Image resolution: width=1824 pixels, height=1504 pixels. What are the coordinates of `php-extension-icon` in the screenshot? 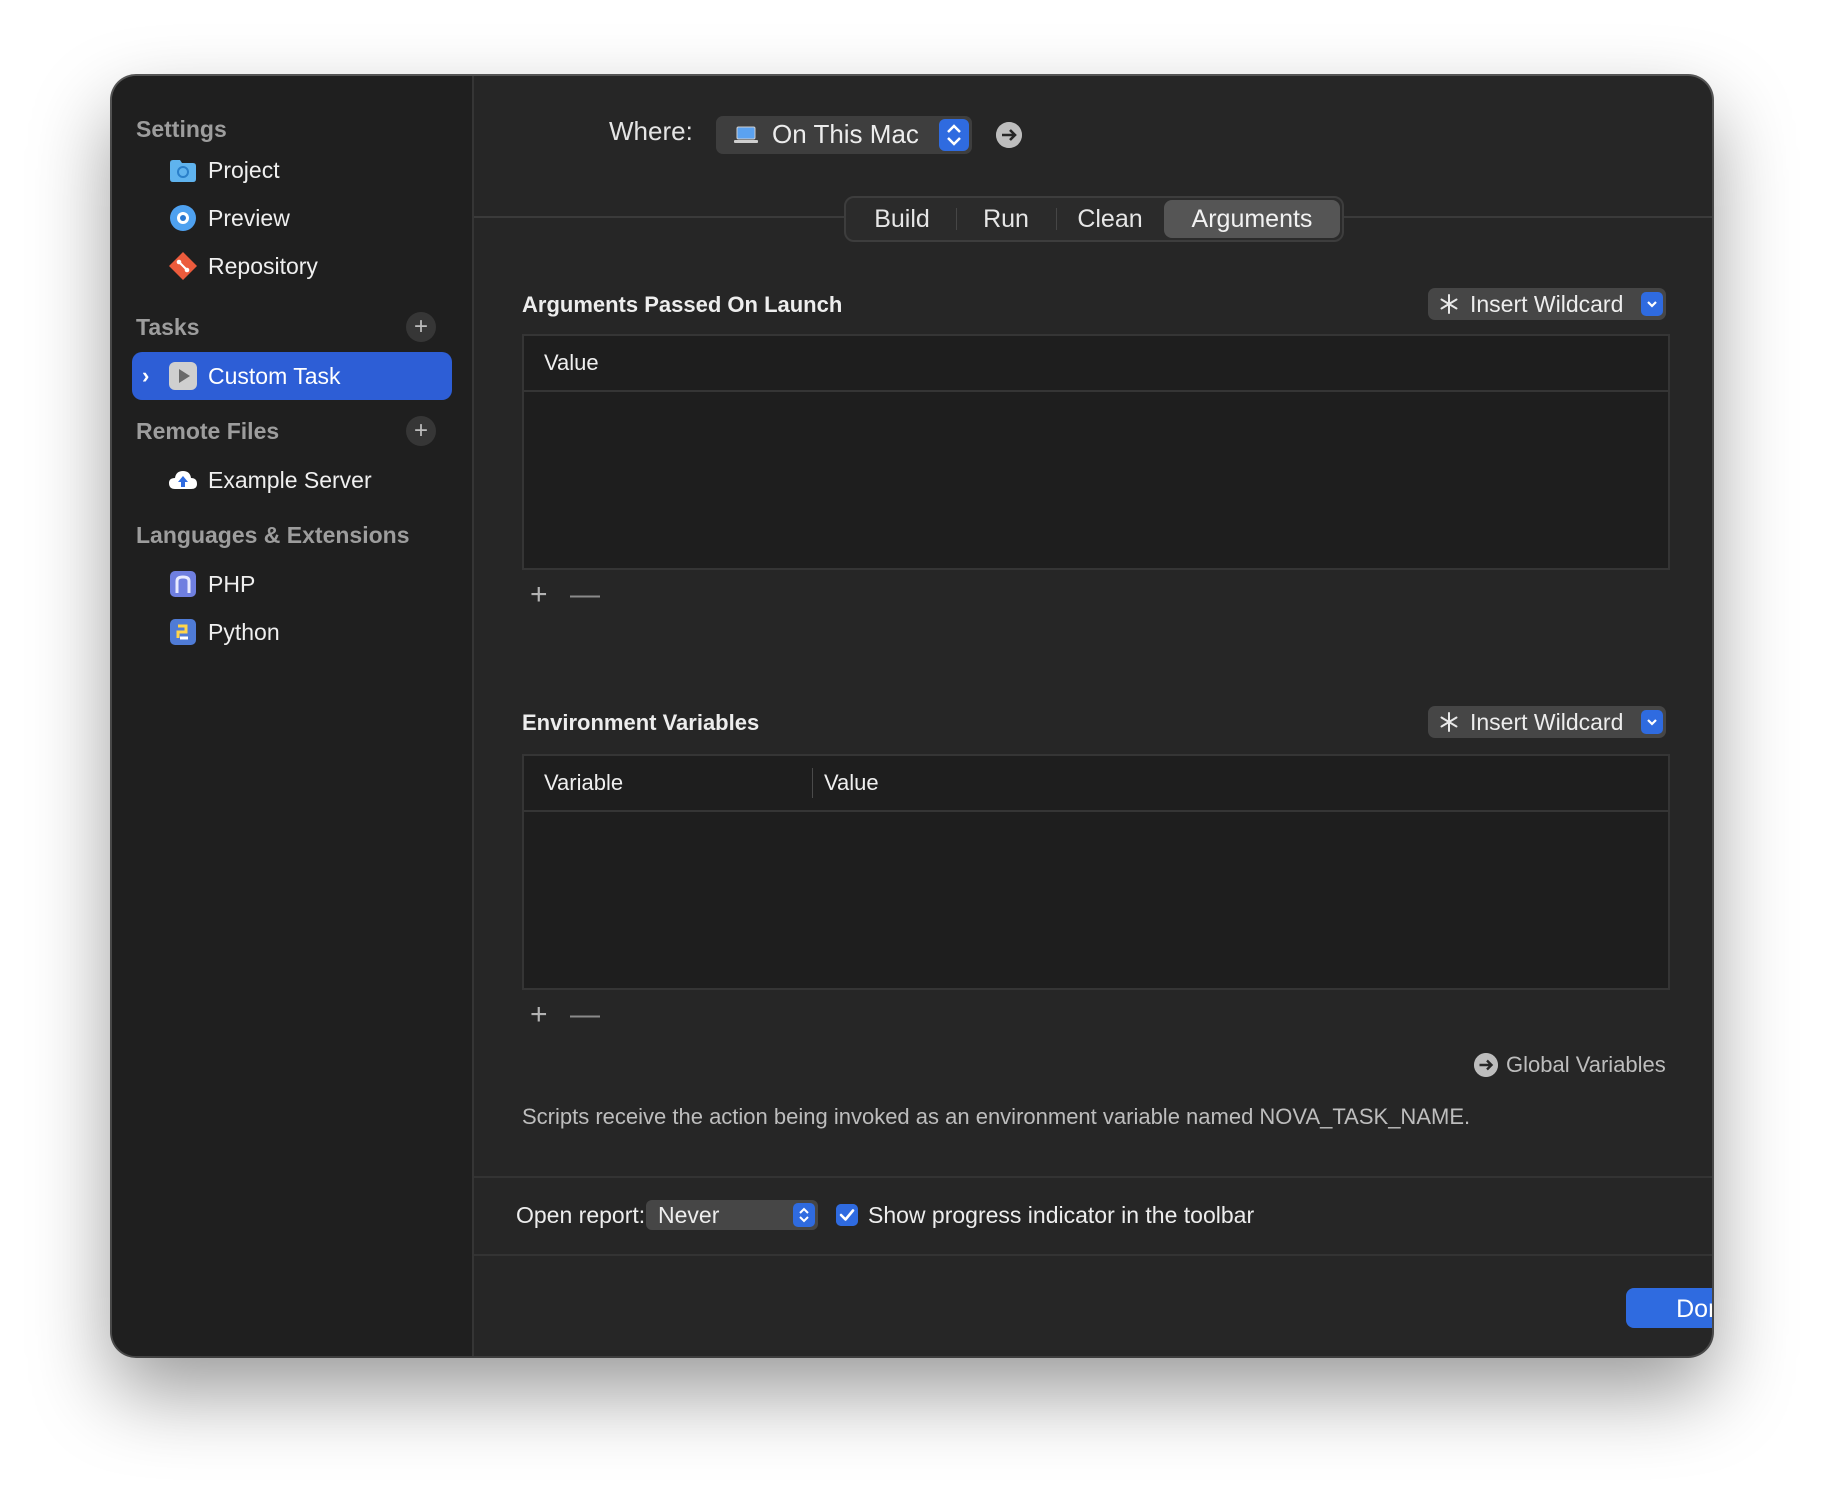 It's located at (183, 584).